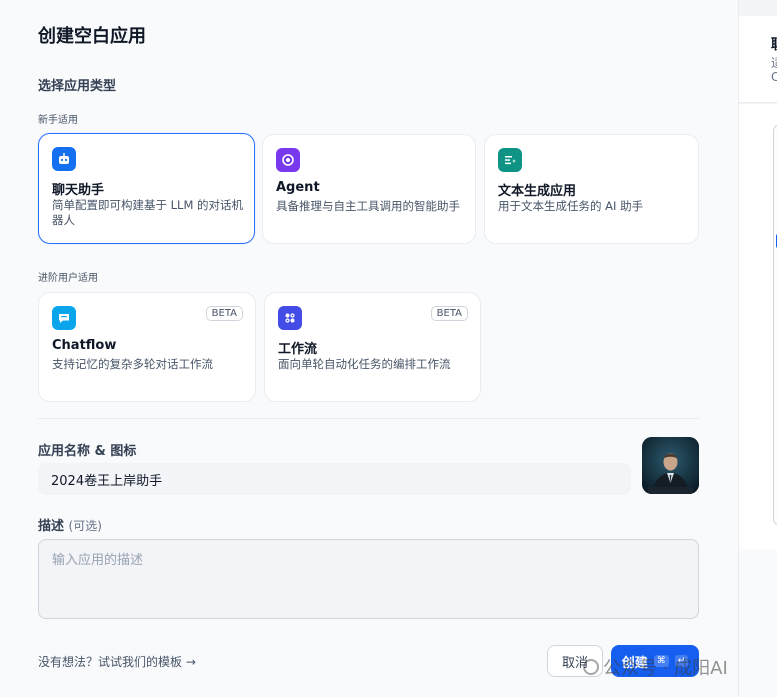 This screenshot has width=777, height=697. Describe the element at coordinates (368, 418) in the screenshot. I see `divider` at that location.